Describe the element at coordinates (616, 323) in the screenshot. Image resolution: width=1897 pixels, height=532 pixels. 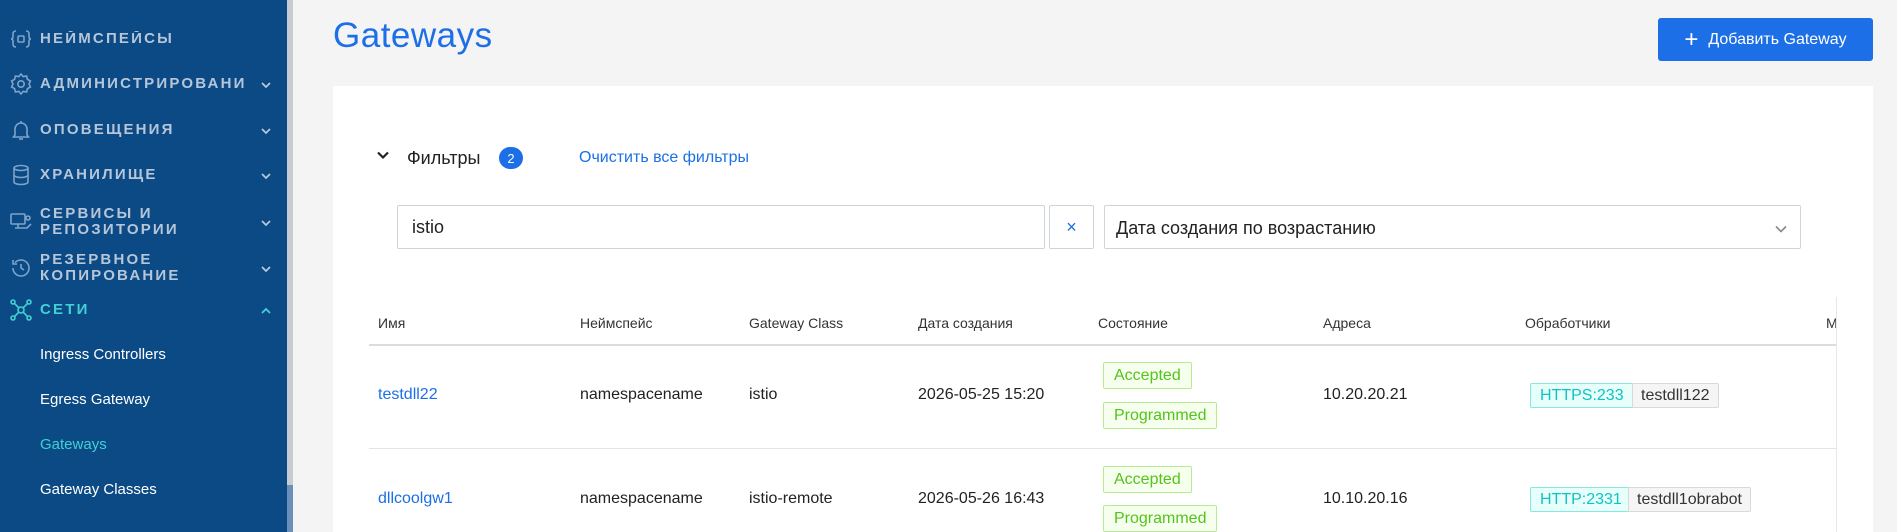
I see `column-header-namespace: Неймспейс` at that location.